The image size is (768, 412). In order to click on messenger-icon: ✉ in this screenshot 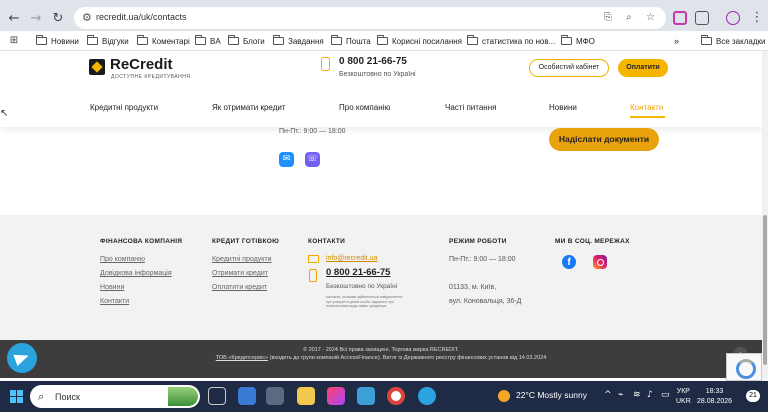, I will do `click(286, 159)`.